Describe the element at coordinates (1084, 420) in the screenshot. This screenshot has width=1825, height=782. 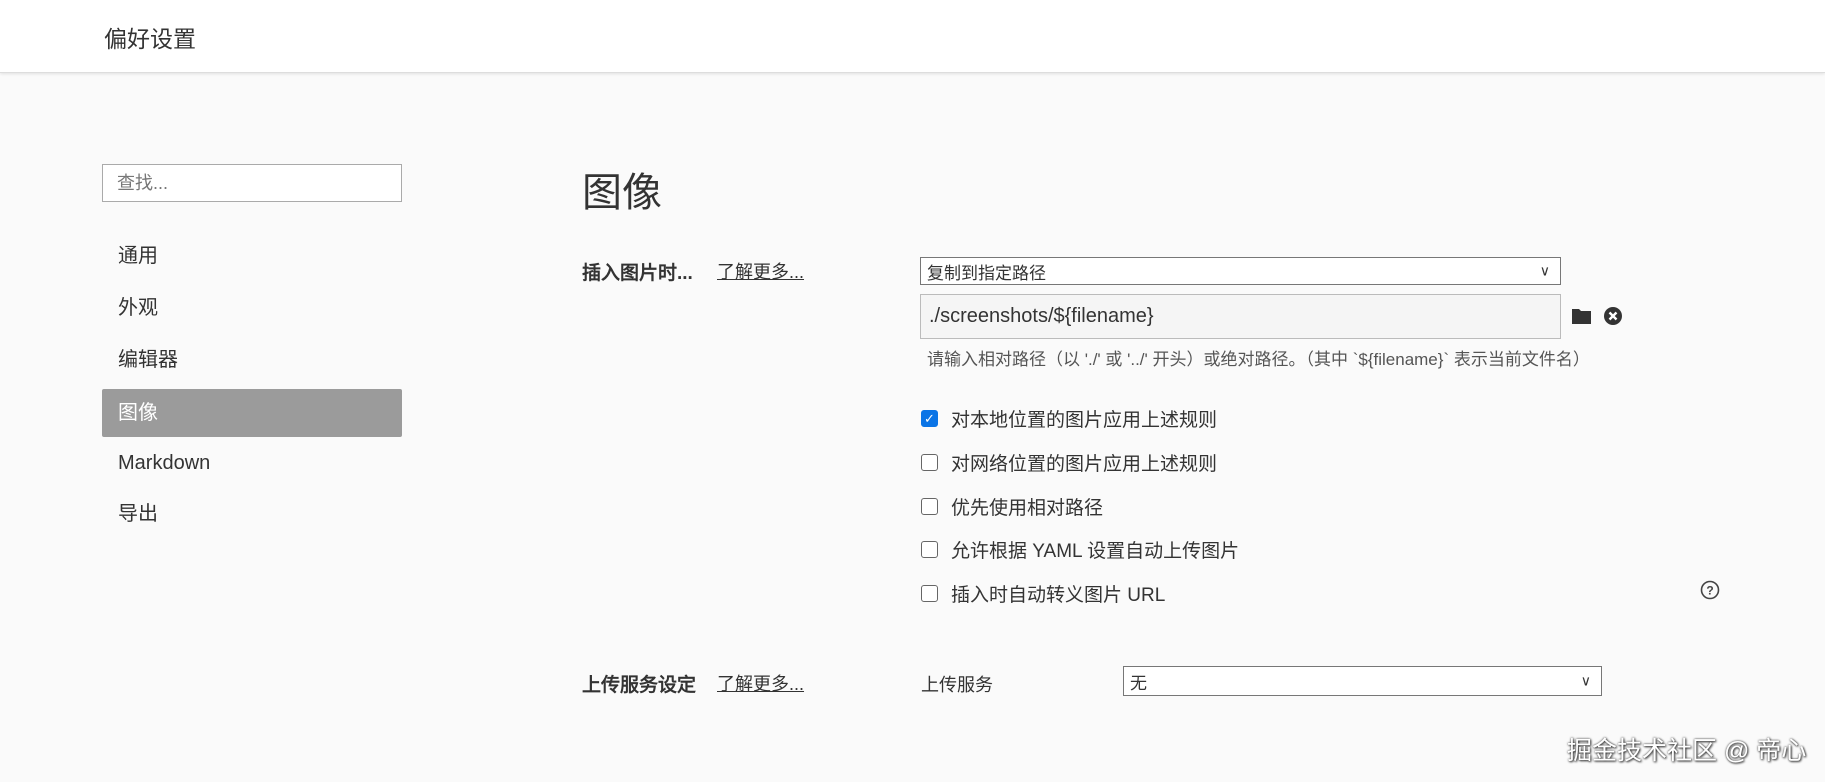
I see `option-label: 对本地位置的图片应用上述规则` at that location.